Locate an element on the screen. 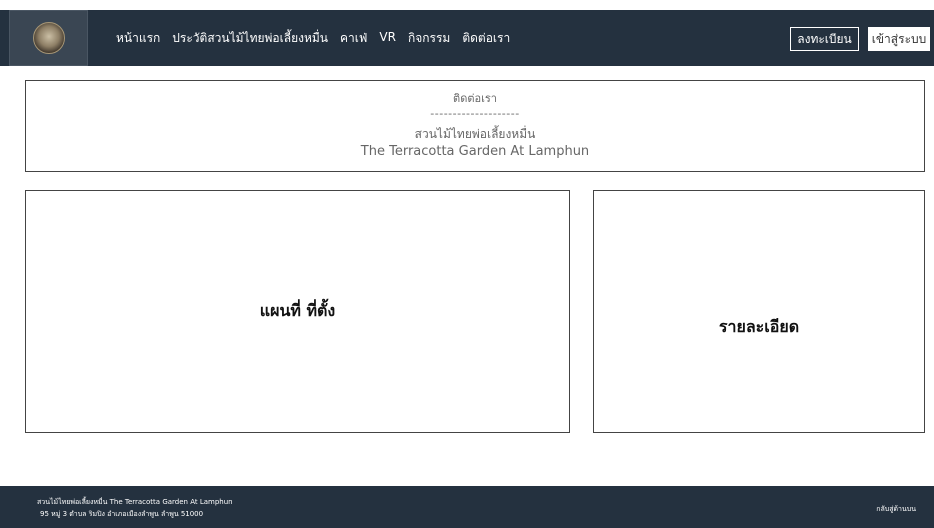  nav-vr: VR is located at coordinates (387, 37).